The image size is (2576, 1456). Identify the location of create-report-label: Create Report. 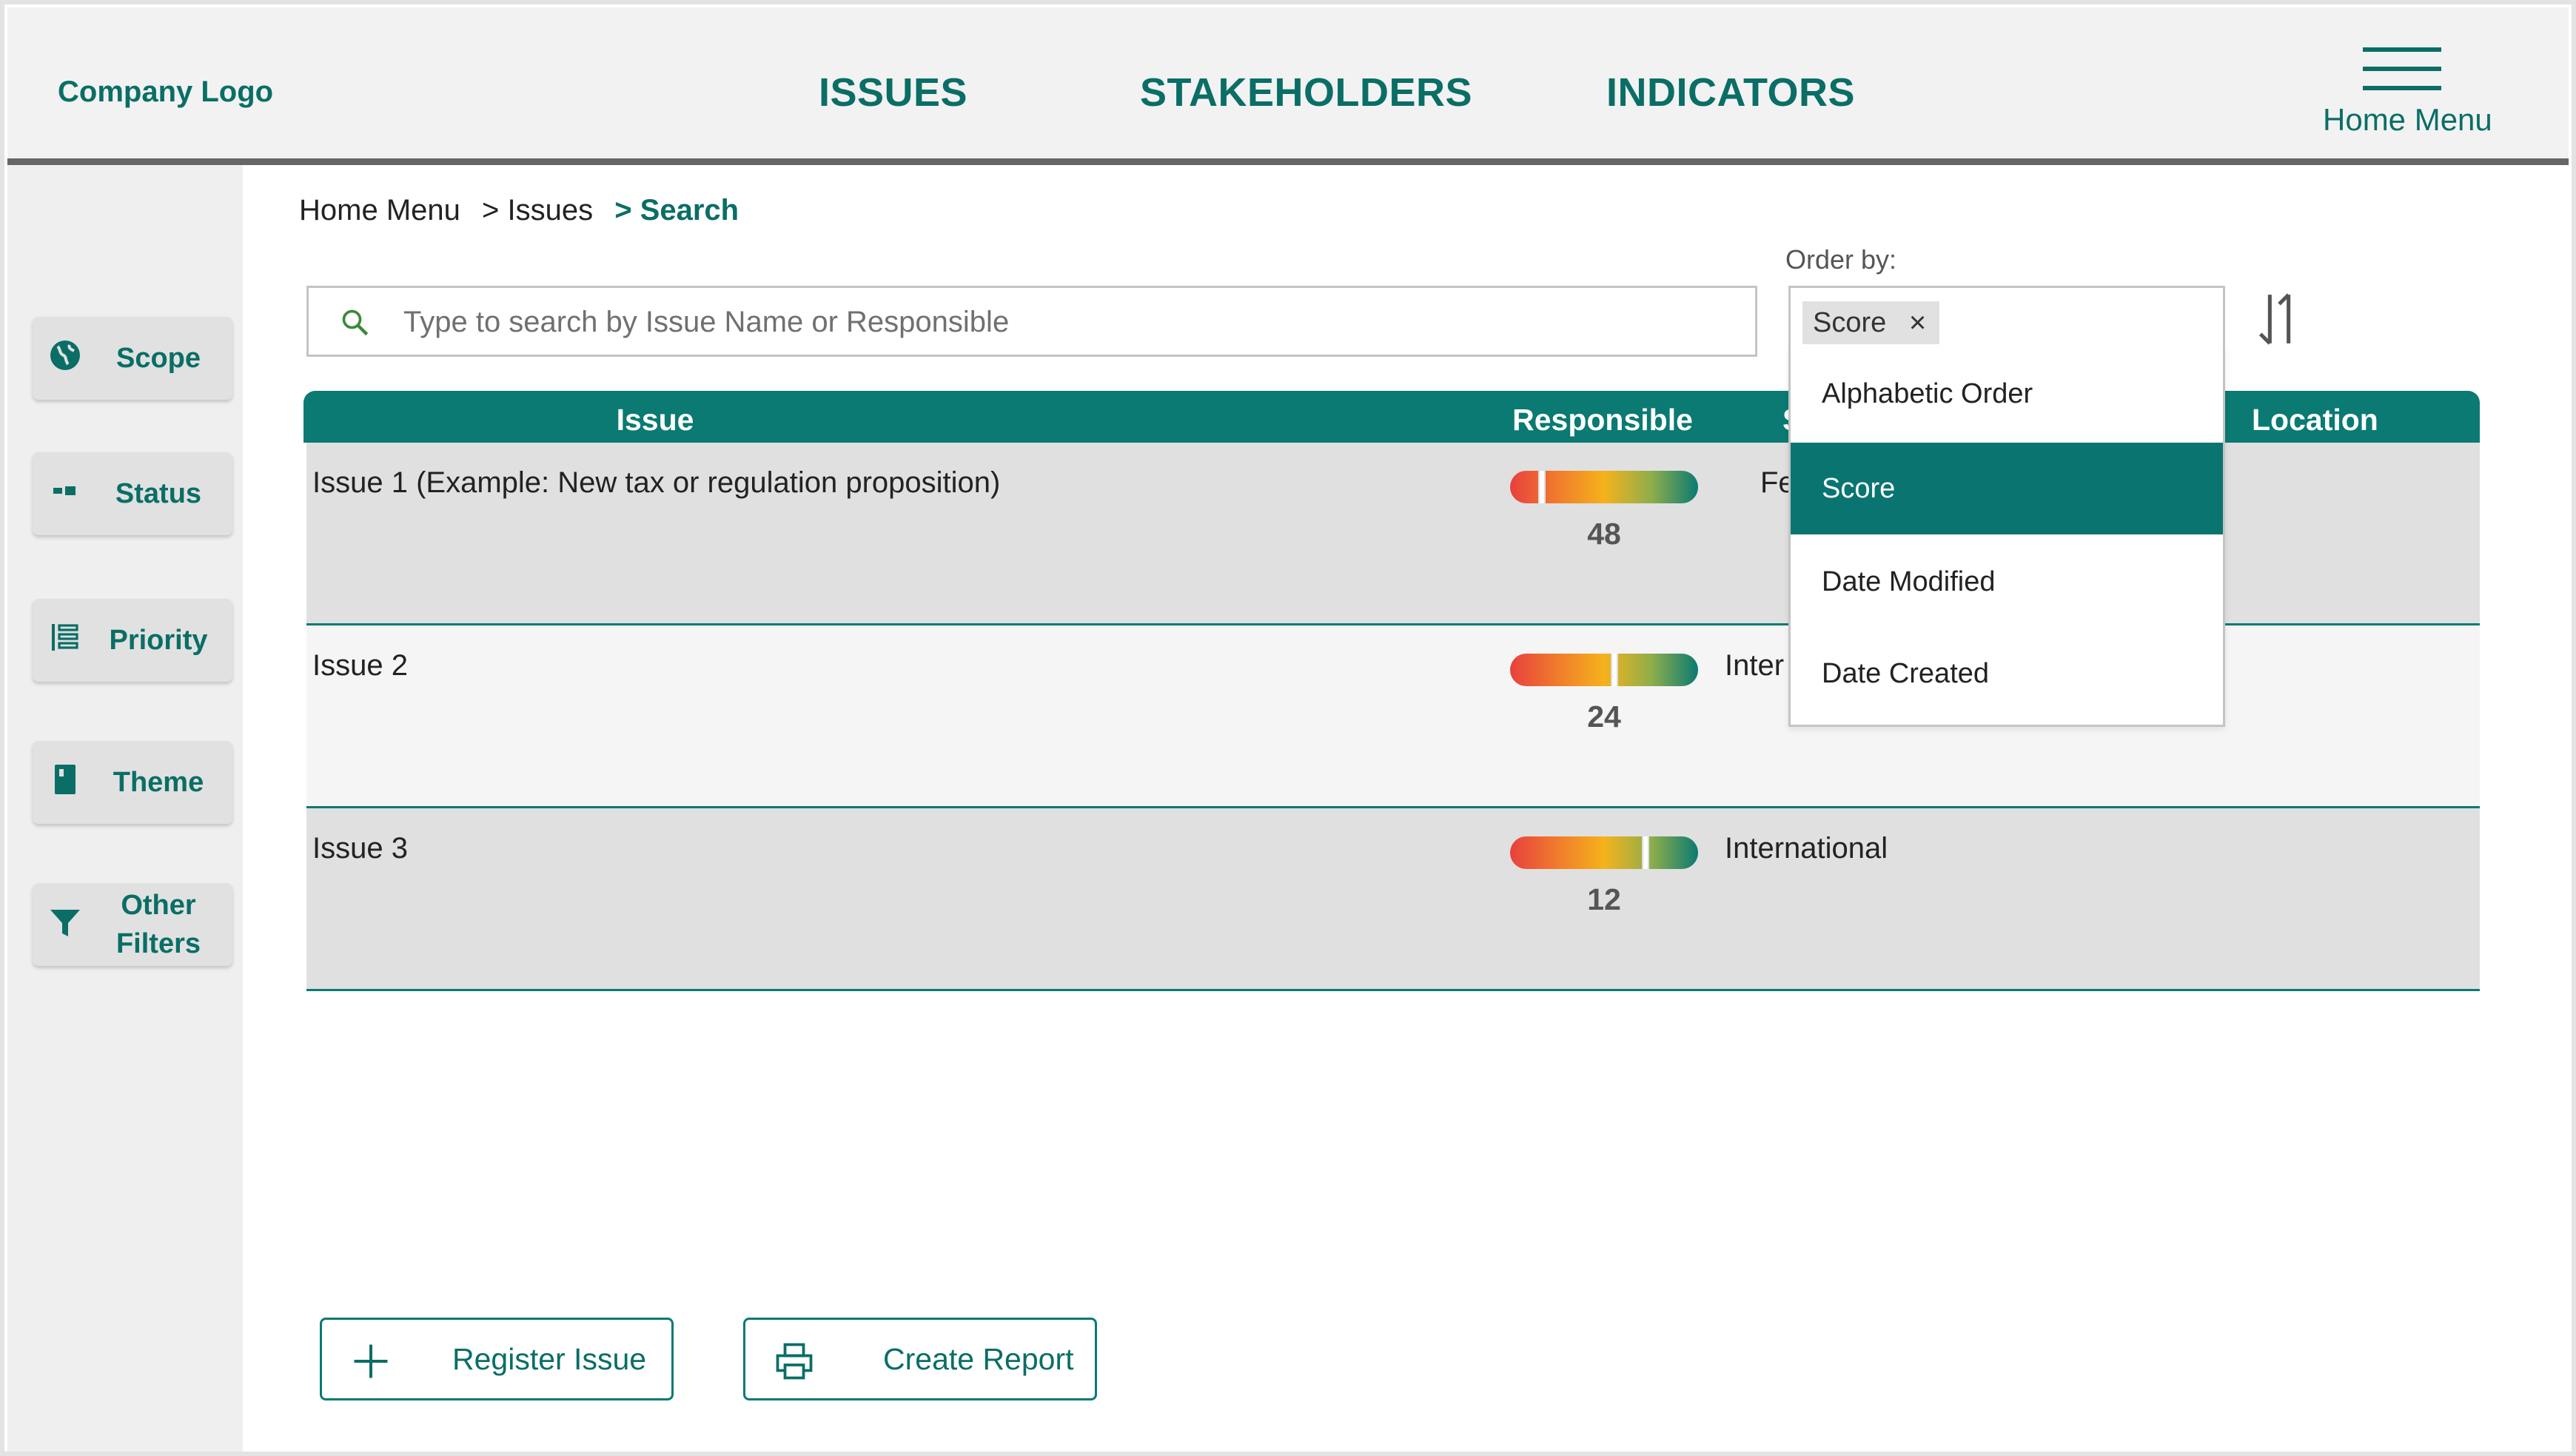
(978, 1359).